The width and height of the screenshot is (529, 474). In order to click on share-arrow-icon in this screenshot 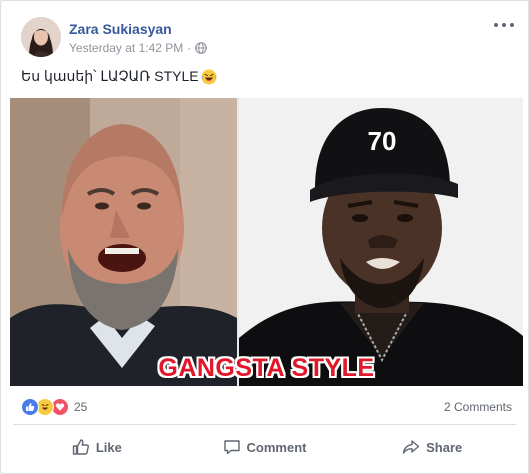, I will do `click(411, 447)`.